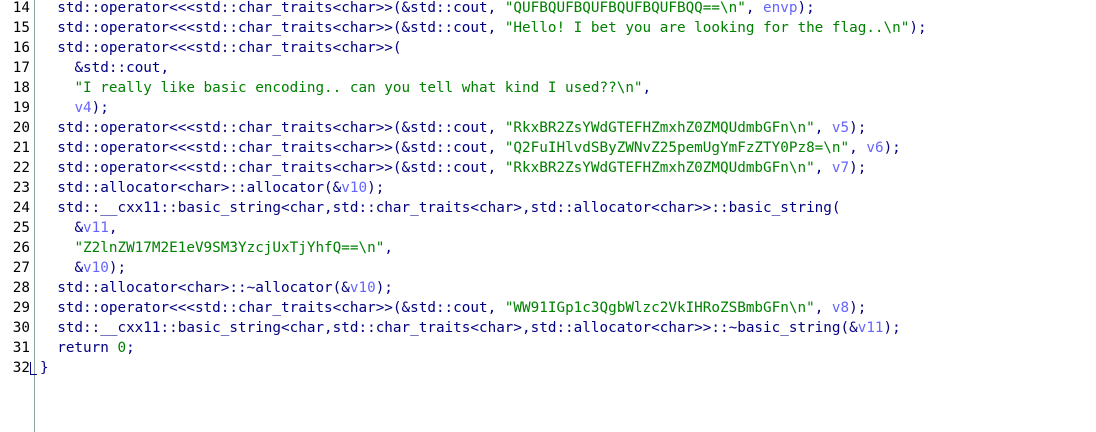 This screenshot has height=432, width=1096. What do you see at coordinates (780, 8) in the screenshot?
I see `variable-ref: envp` at bounding box center [780, 8].